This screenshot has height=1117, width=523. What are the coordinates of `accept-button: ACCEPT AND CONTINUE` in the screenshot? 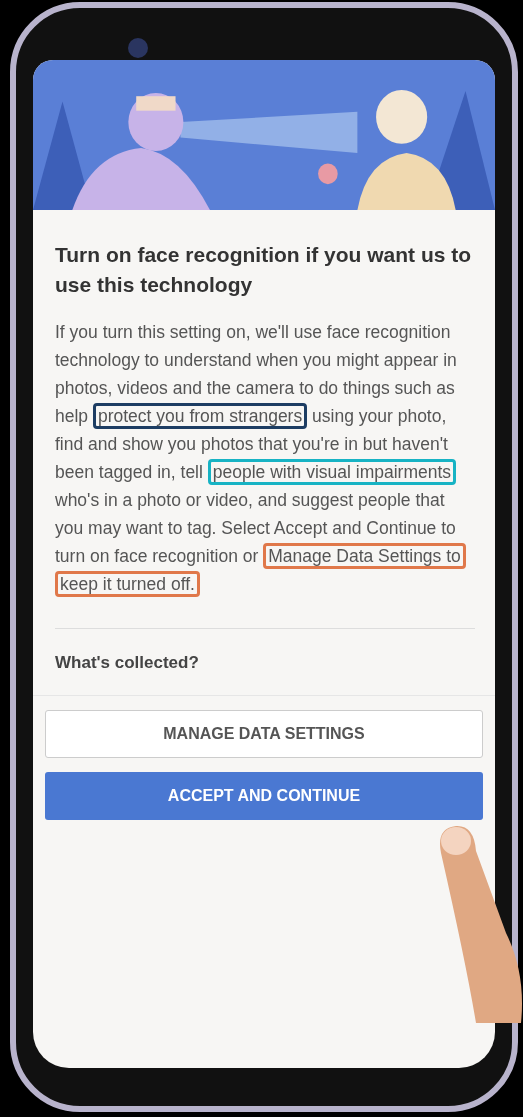 It's located at (264, 796).